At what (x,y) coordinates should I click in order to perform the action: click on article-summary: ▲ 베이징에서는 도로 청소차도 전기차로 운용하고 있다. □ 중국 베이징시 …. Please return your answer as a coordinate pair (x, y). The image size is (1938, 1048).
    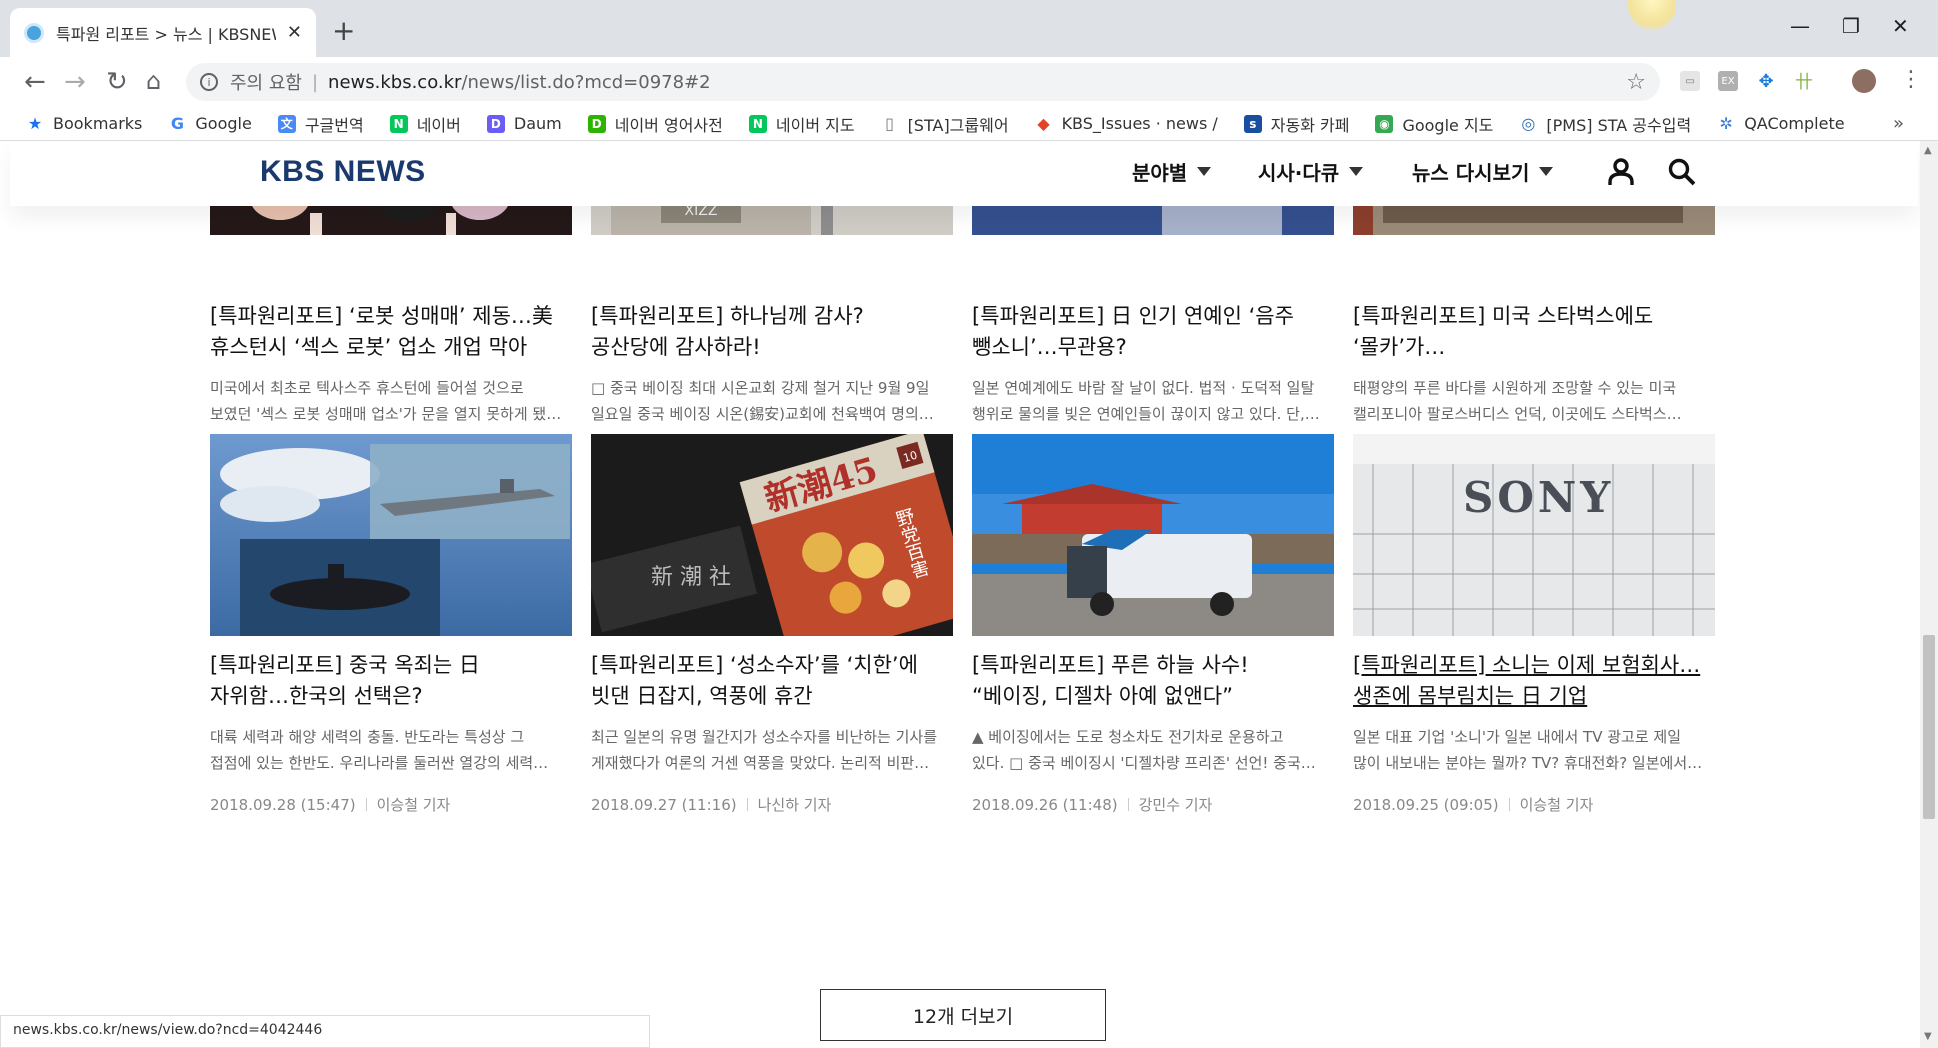
    Looking at the image, I should click on (1153, 750).